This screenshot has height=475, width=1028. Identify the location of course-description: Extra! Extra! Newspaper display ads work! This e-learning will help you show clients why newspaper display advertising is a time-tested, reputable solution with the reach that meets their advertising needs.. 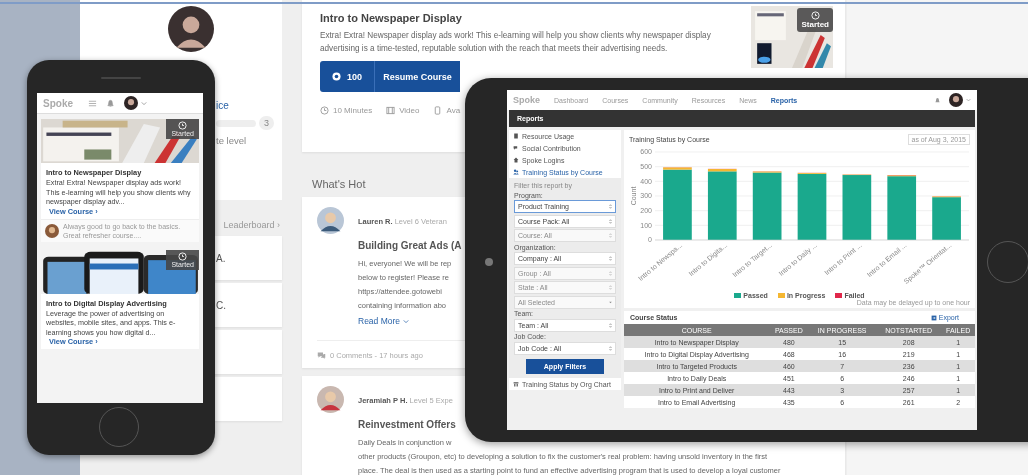
(516, 42).